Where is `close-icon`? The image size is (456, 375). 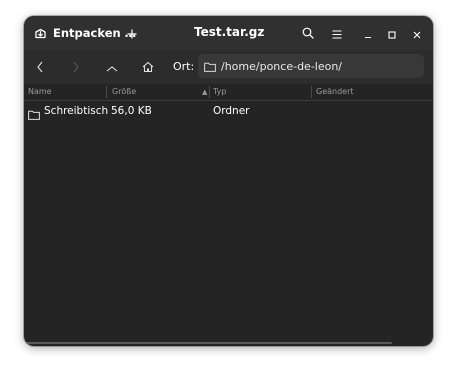 close-icon is located at coordinates (417, 33).